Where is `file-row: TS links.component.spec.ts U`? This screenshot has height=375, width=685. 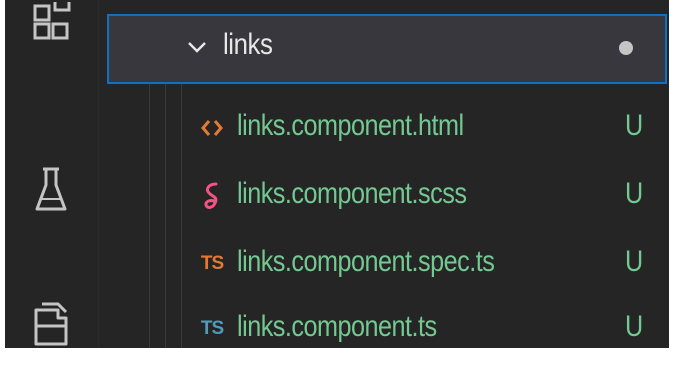
file-row: TS links.component.spec.ts U is located at coordinates (384, 264).